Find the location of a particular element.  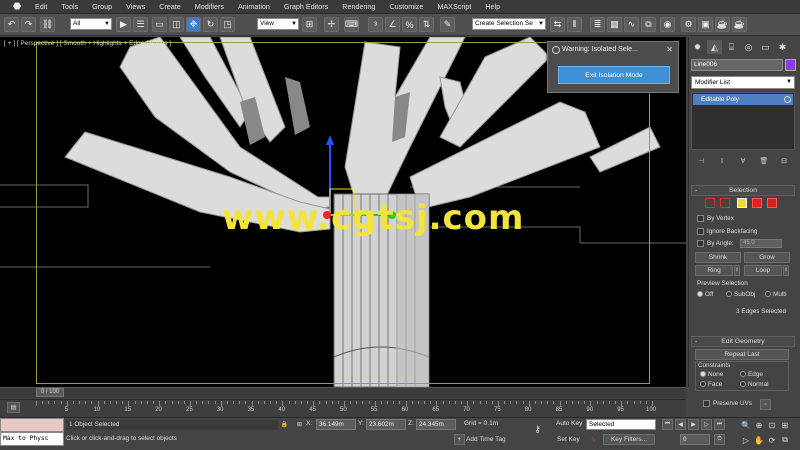

constraint-none-radio: None is located at coordinates (711, 374).